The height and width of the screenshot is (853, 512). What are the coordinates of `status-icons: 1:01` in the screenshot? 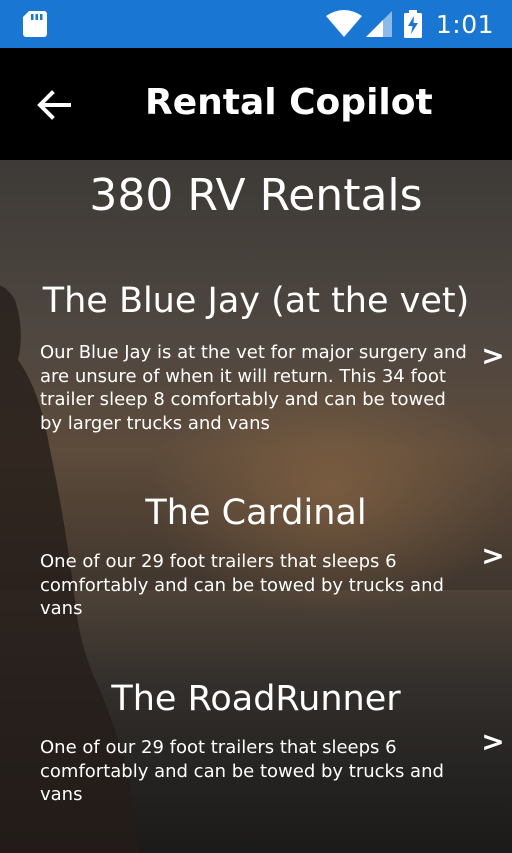 It's located at (409, 24).